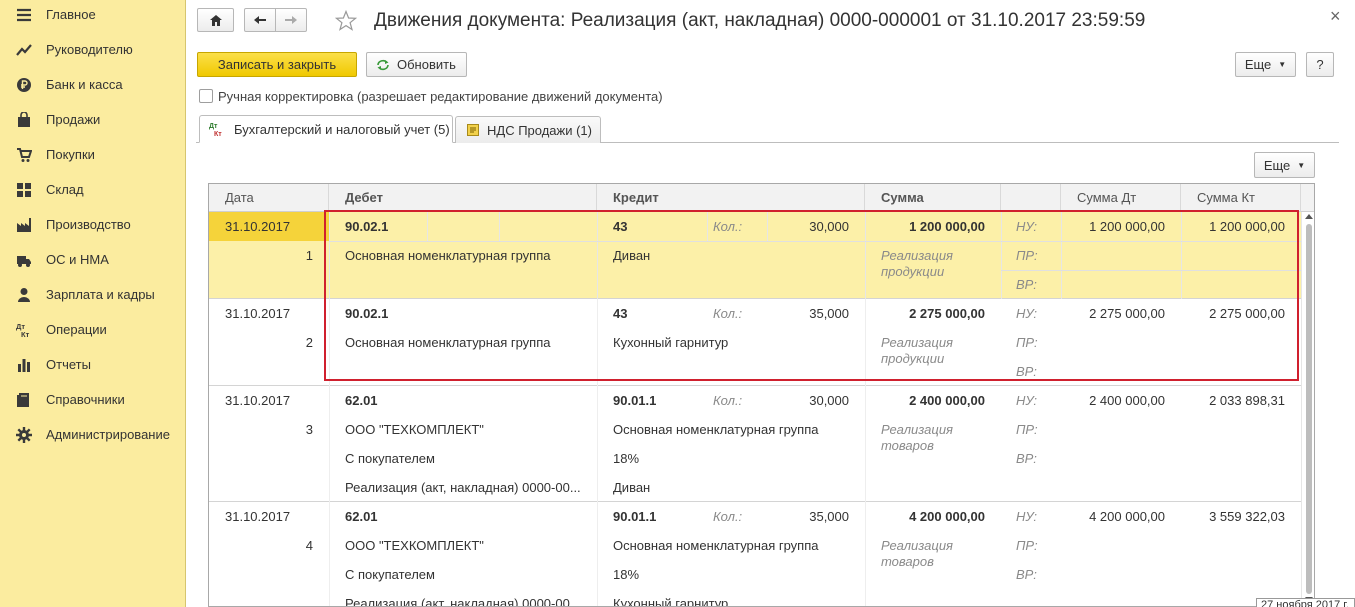  I want to click on cell-credit-subconto-3: Кухонный гарнитур, so click(671, 601).